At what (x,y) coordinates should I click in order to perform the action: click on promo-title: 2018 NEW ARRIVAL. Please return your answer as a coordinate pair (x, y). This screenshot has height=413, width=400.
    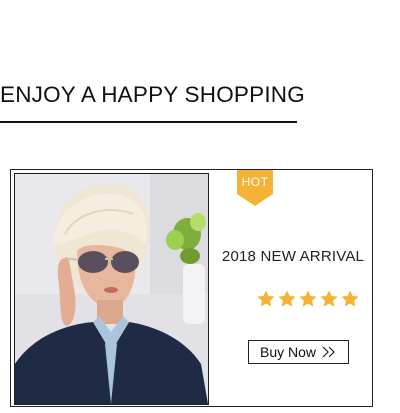
    Looking at the image, I should click on (293, 256).